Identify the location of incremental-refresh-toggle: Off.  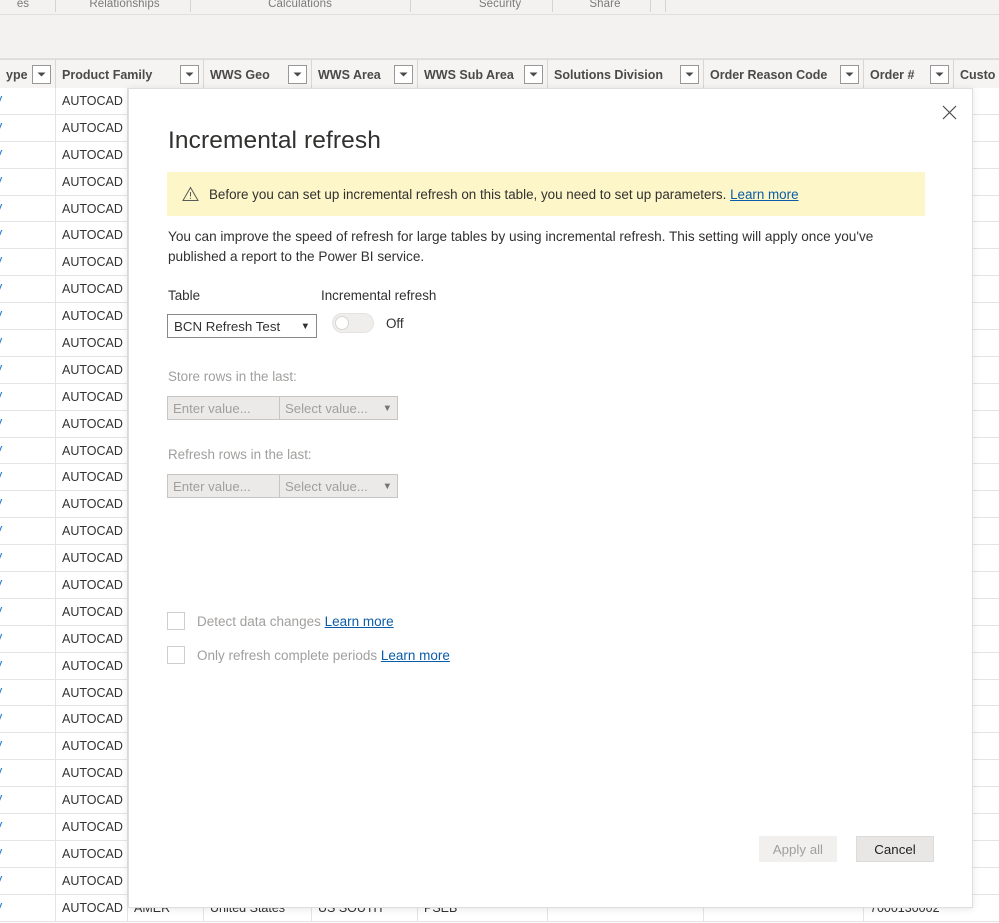
(368, 323).